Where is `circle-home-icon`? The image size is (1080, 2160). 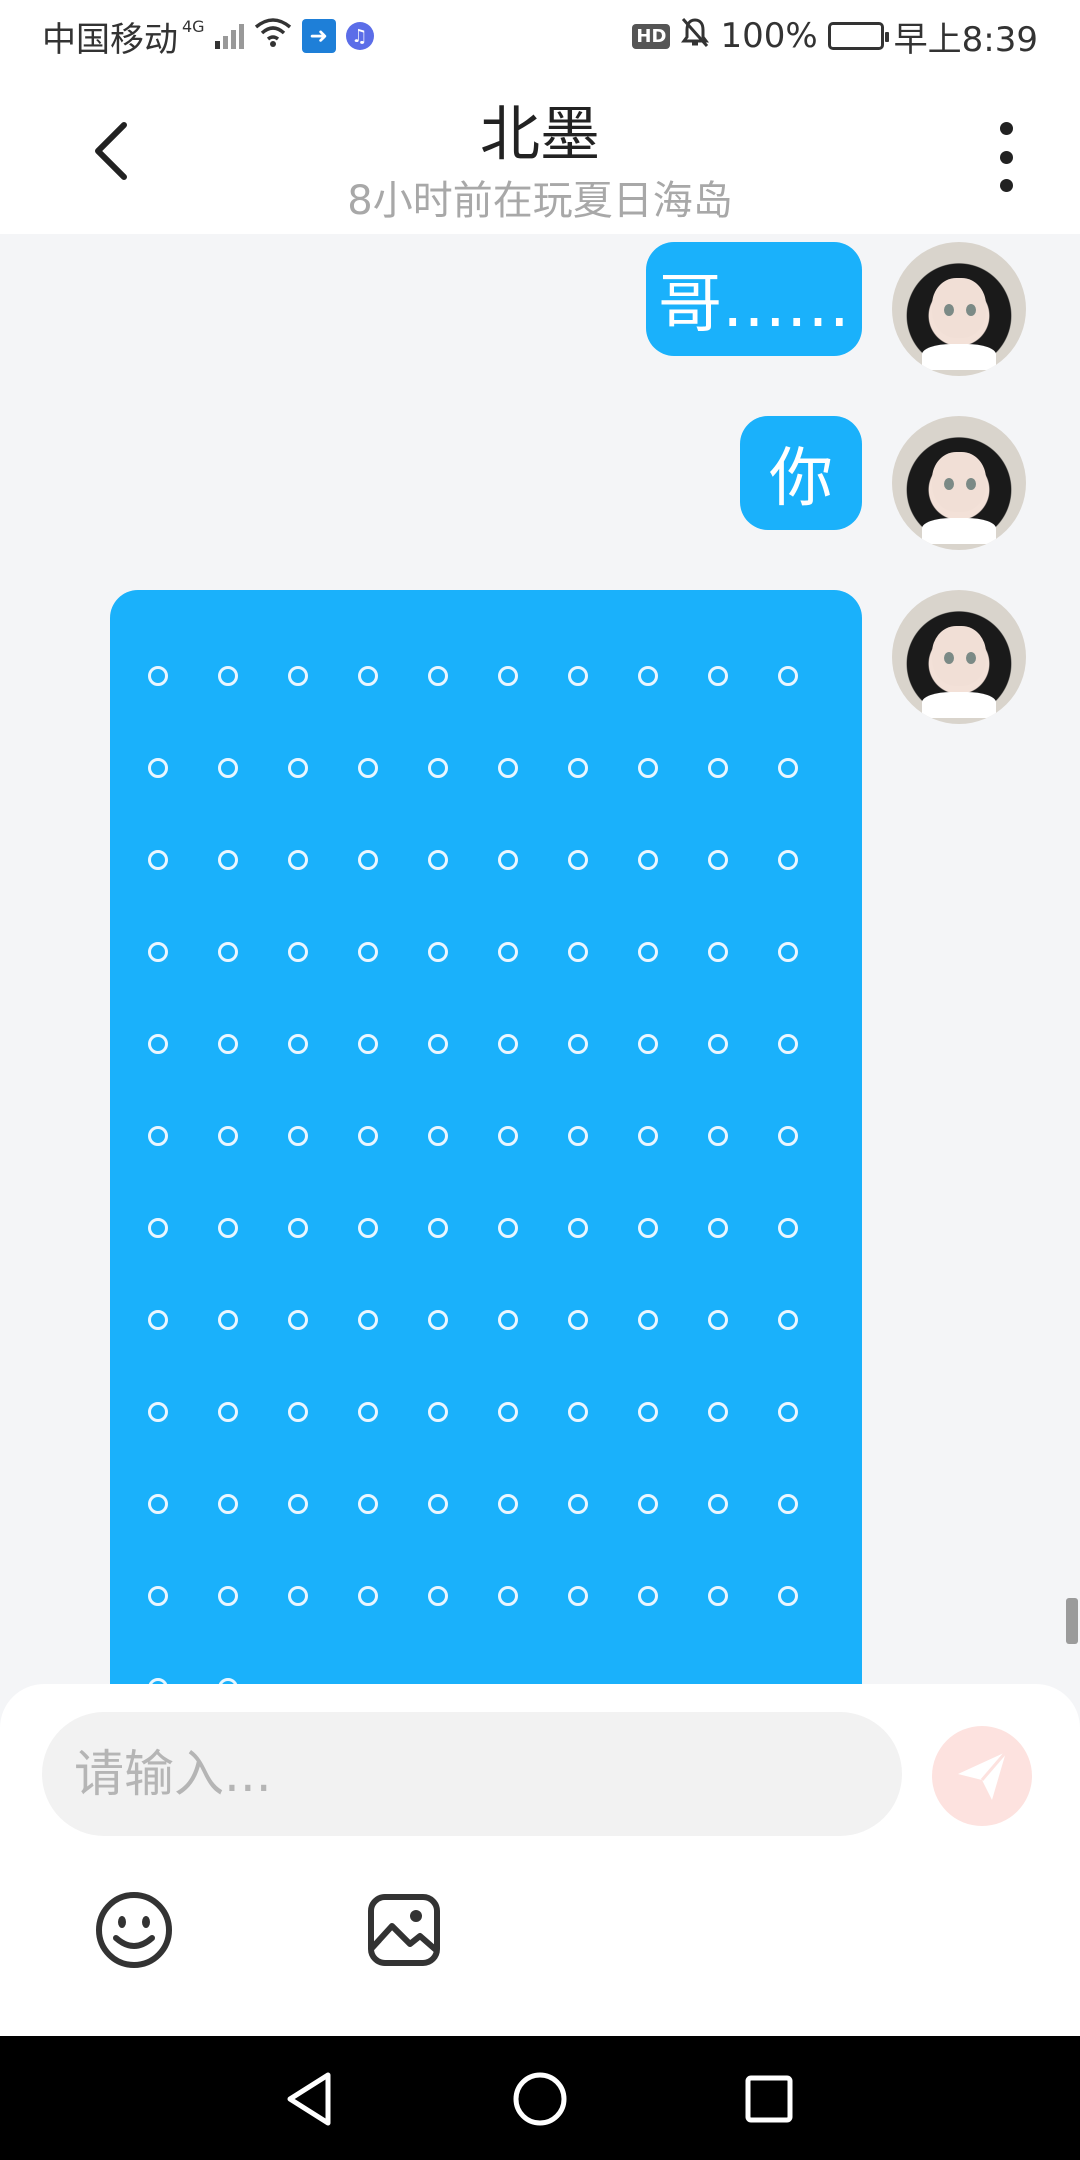 circle-home-icon is located at coordinates (540, 2099).